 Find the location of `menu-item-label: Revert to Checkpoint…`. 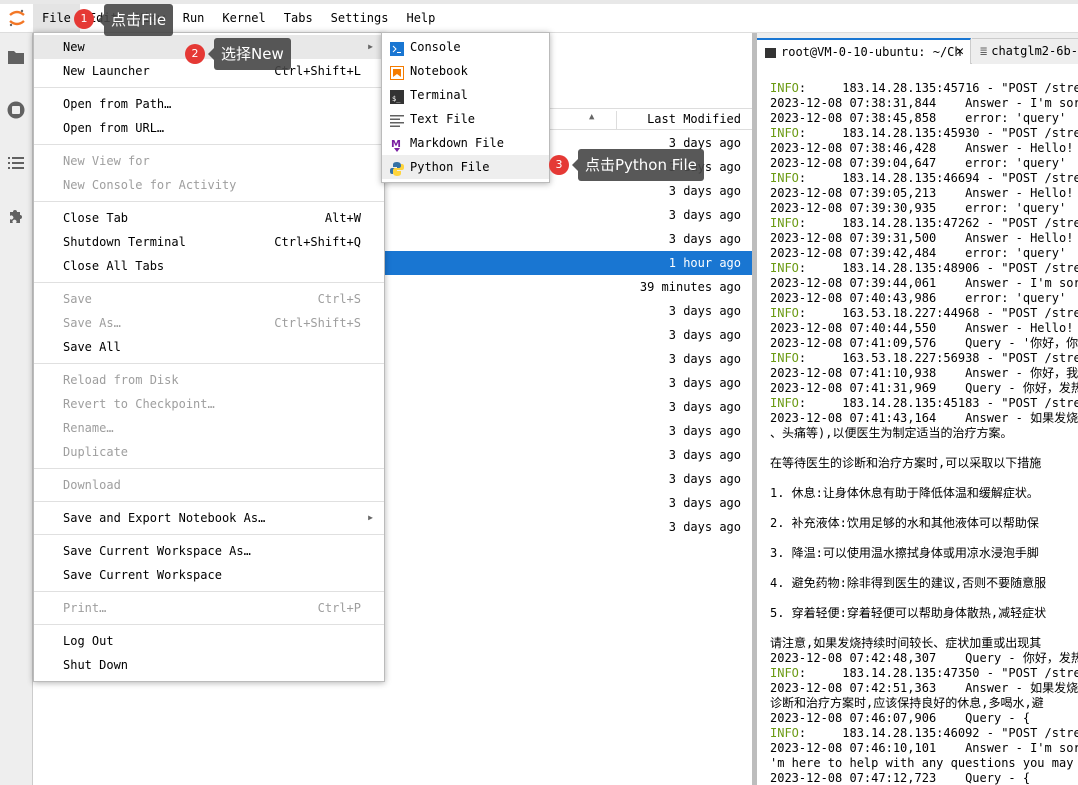

menu-item-label: Revert to Checkpoint… is located at coordinates (139, 404).